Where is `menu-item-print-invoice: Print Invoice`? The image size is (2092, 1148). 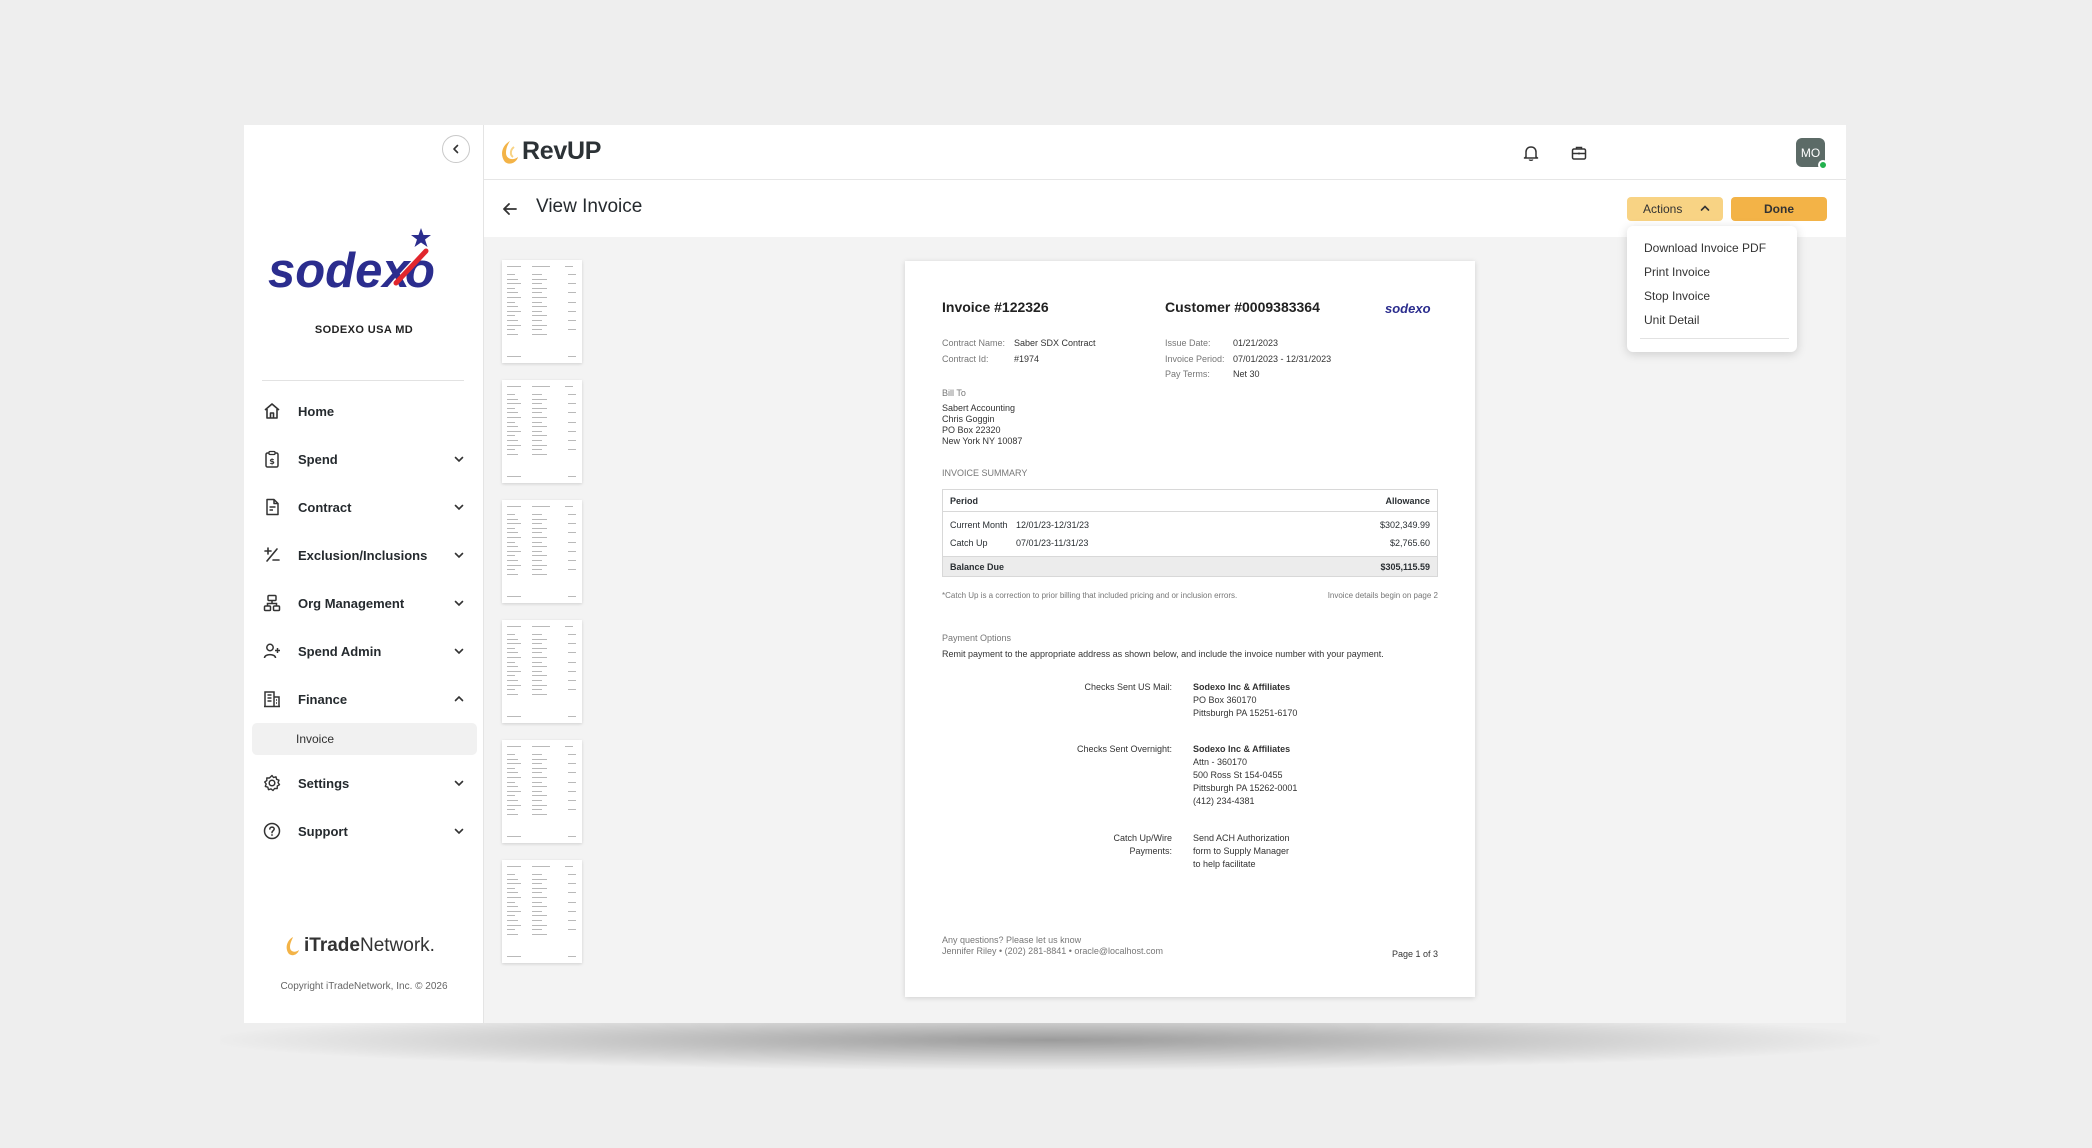
menu-item-print-invoice: Print Invoice is located at coordinates (1712, 272).